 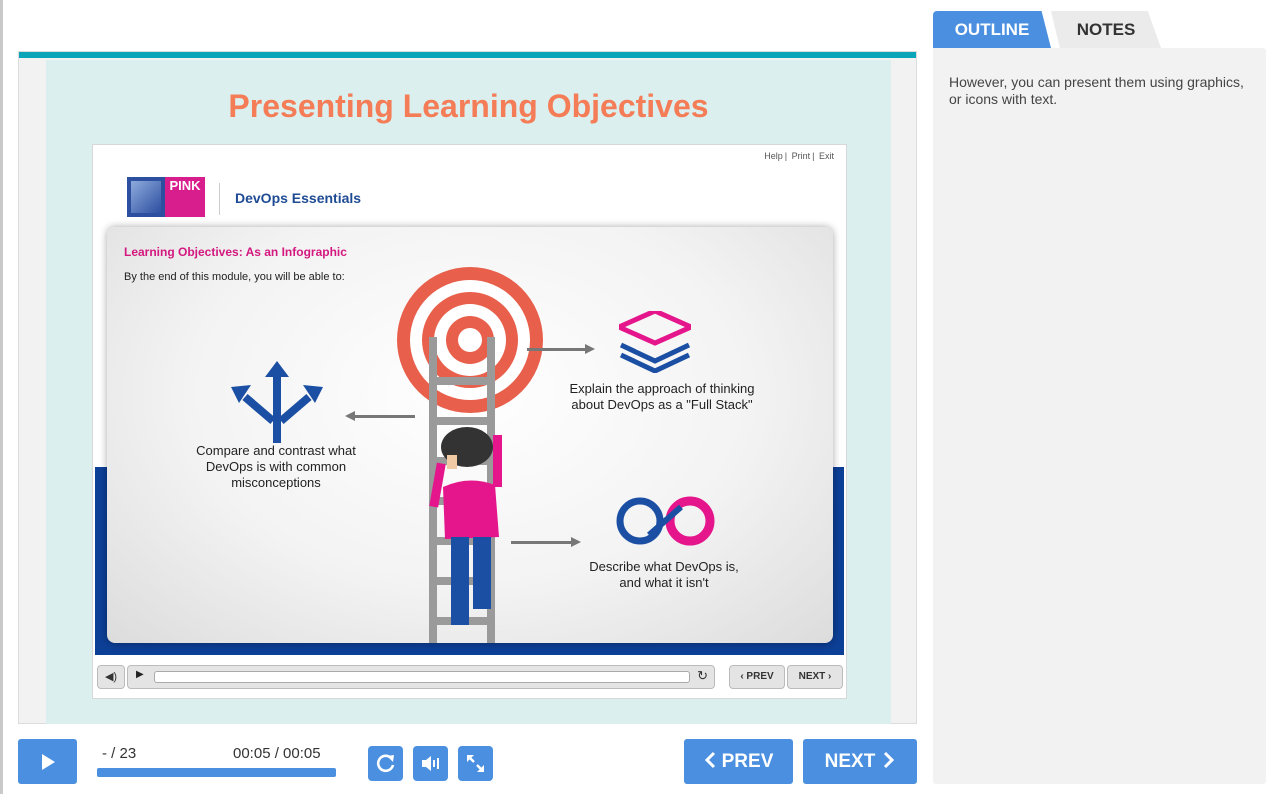 I want to click on window-edge, so click(x=1, y=397).